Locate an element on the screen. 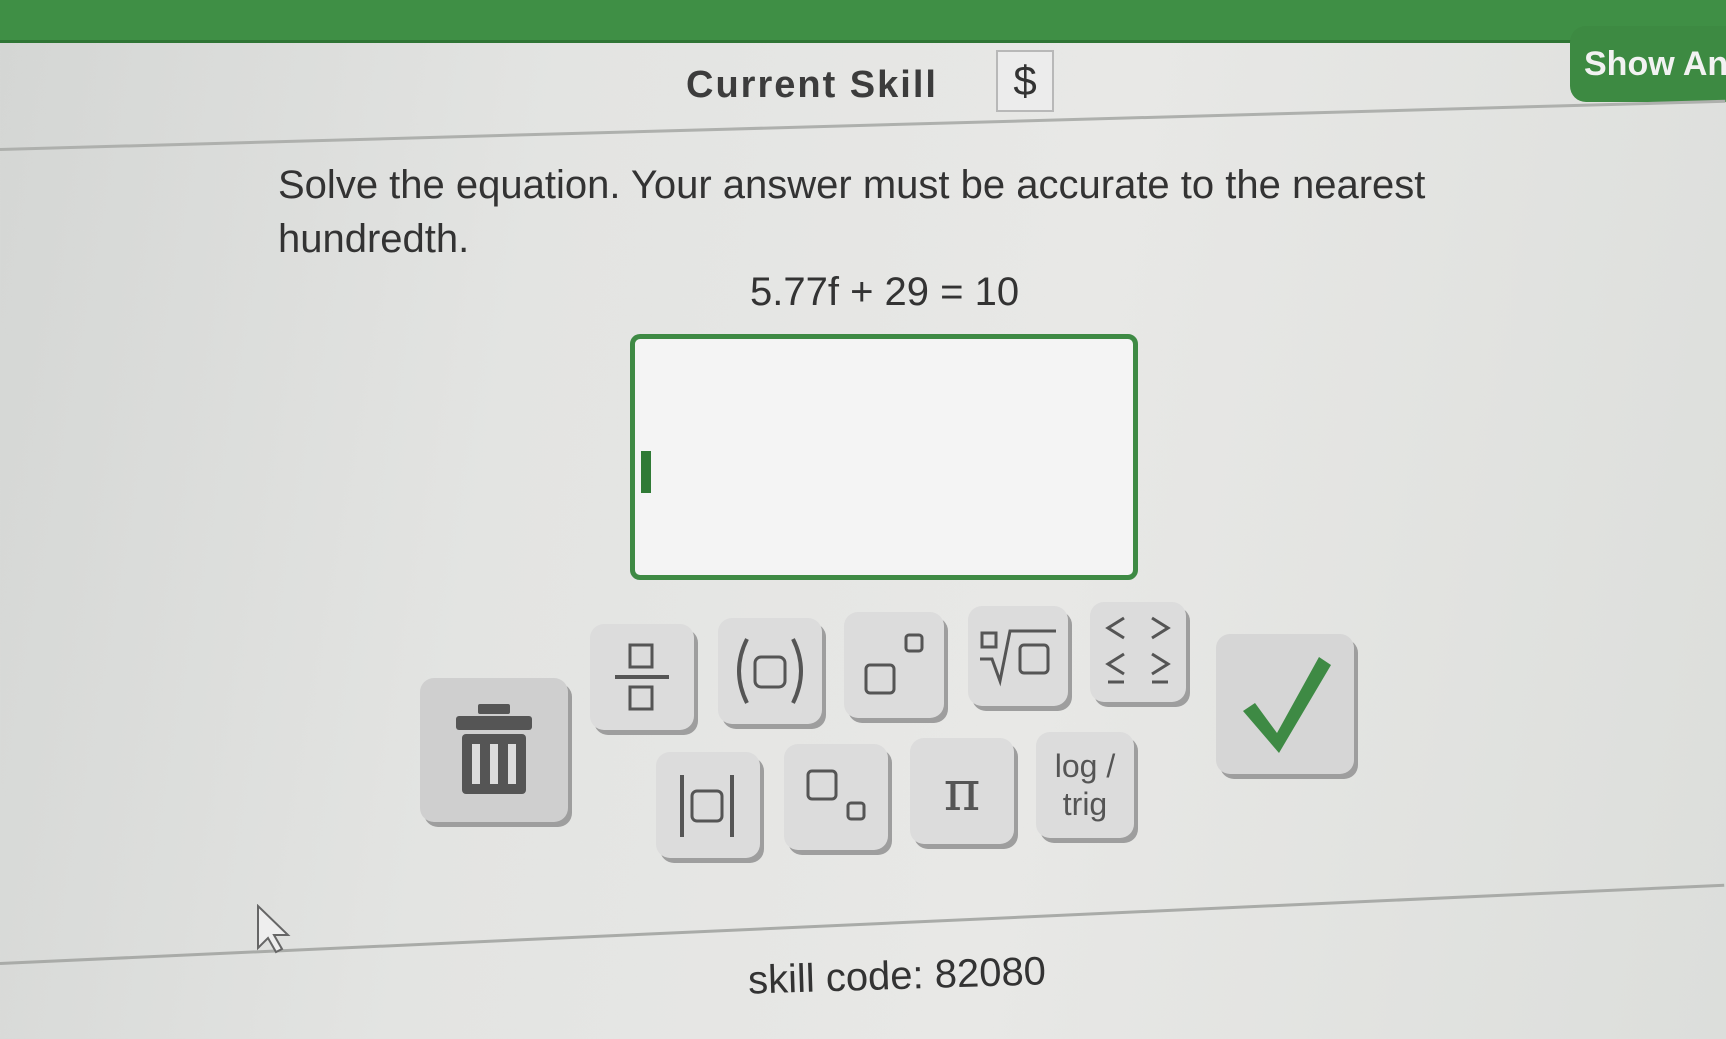 The image size is (1726, 1039). inequality-button is located at coordinates (1138, 652).